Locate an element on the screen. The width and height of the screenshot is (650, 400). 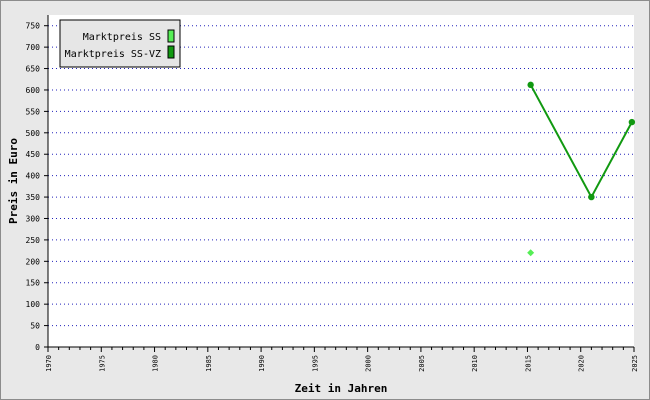
x-tick-label: 1995 is located at coordinates (315, 363).